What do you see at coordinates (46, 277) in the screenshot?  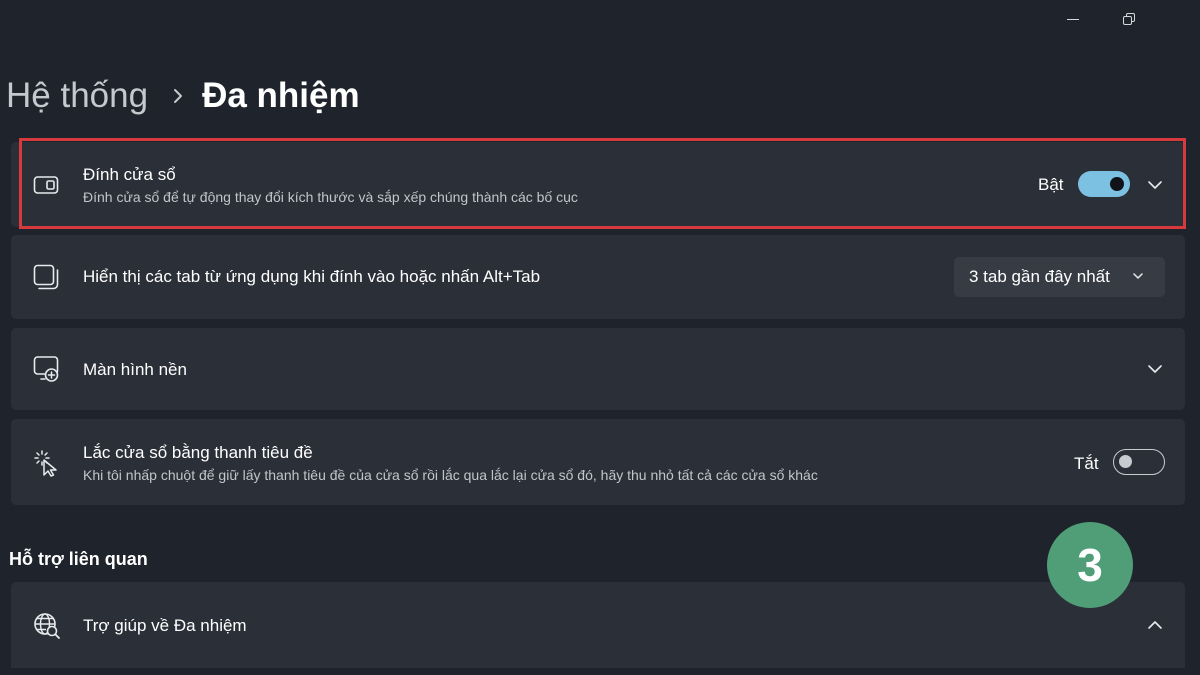 I see `tabs-window-icon` at bounding box center [46, 277].